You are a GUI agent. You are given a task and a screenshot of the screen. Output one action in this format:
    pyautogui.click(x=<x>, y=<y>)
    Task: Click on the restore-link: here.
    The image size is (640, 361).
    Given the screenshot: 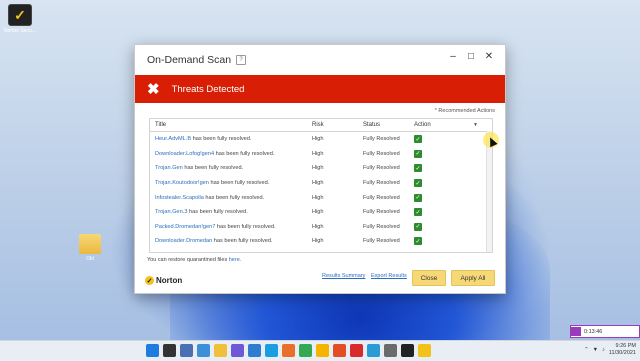 What is the action you would take?
    pyautogui.click(x=235, y=260)
    